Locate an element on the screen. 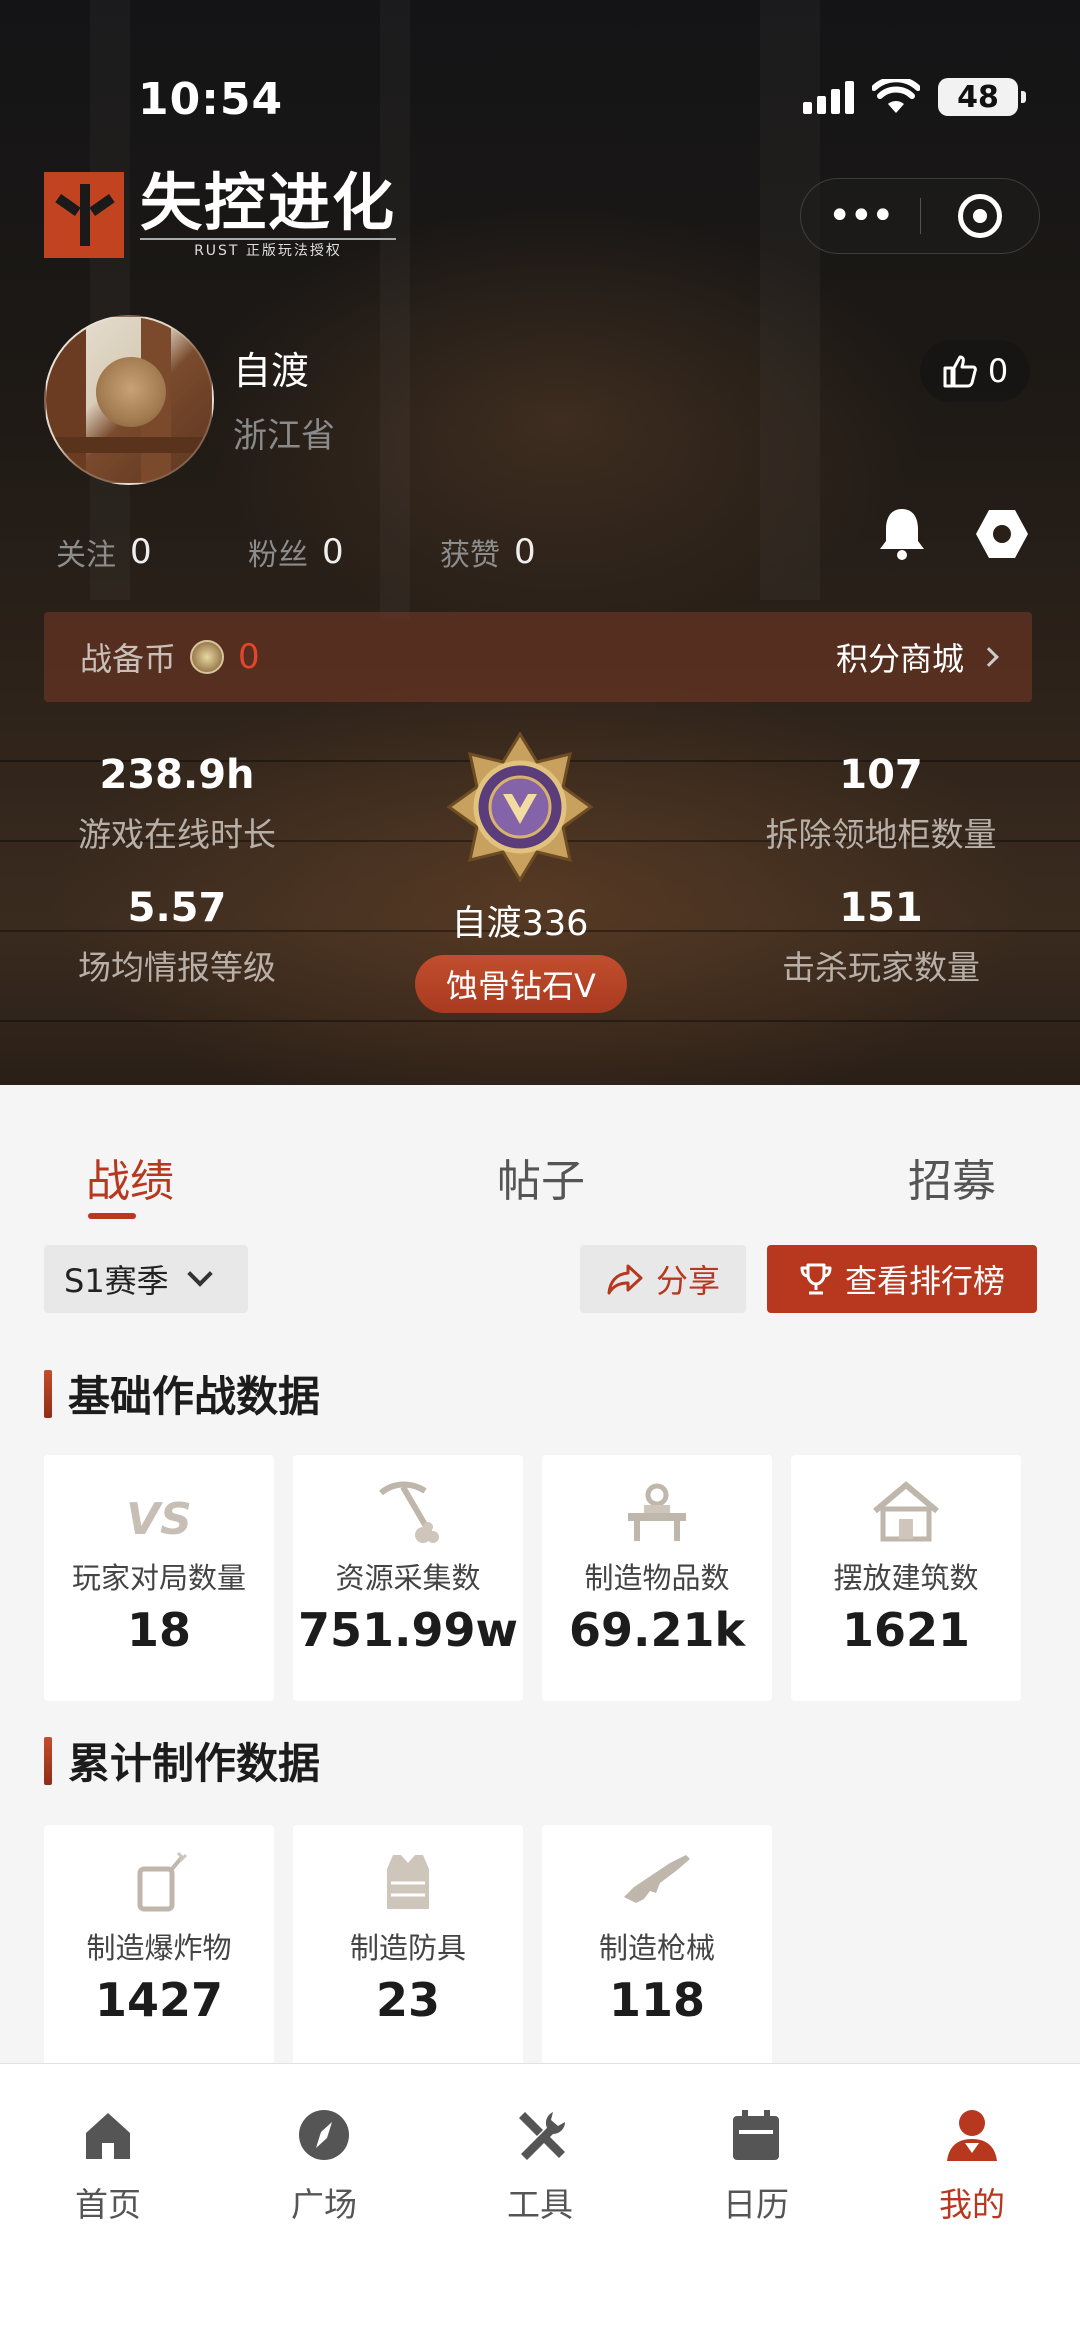 The width and height of the screenshot is (1080, 2345). stat-card-label: 玩家对局数量 is located at coordinates (158, 1578).